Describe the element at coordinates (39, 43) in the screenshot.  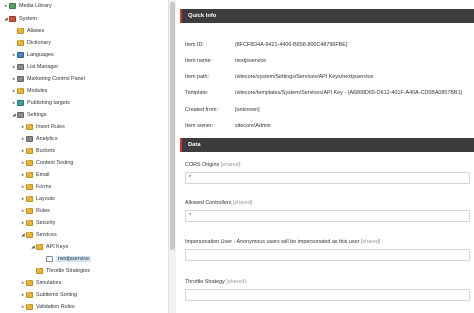
I see `tree-node-label: Dictionary` at that location.